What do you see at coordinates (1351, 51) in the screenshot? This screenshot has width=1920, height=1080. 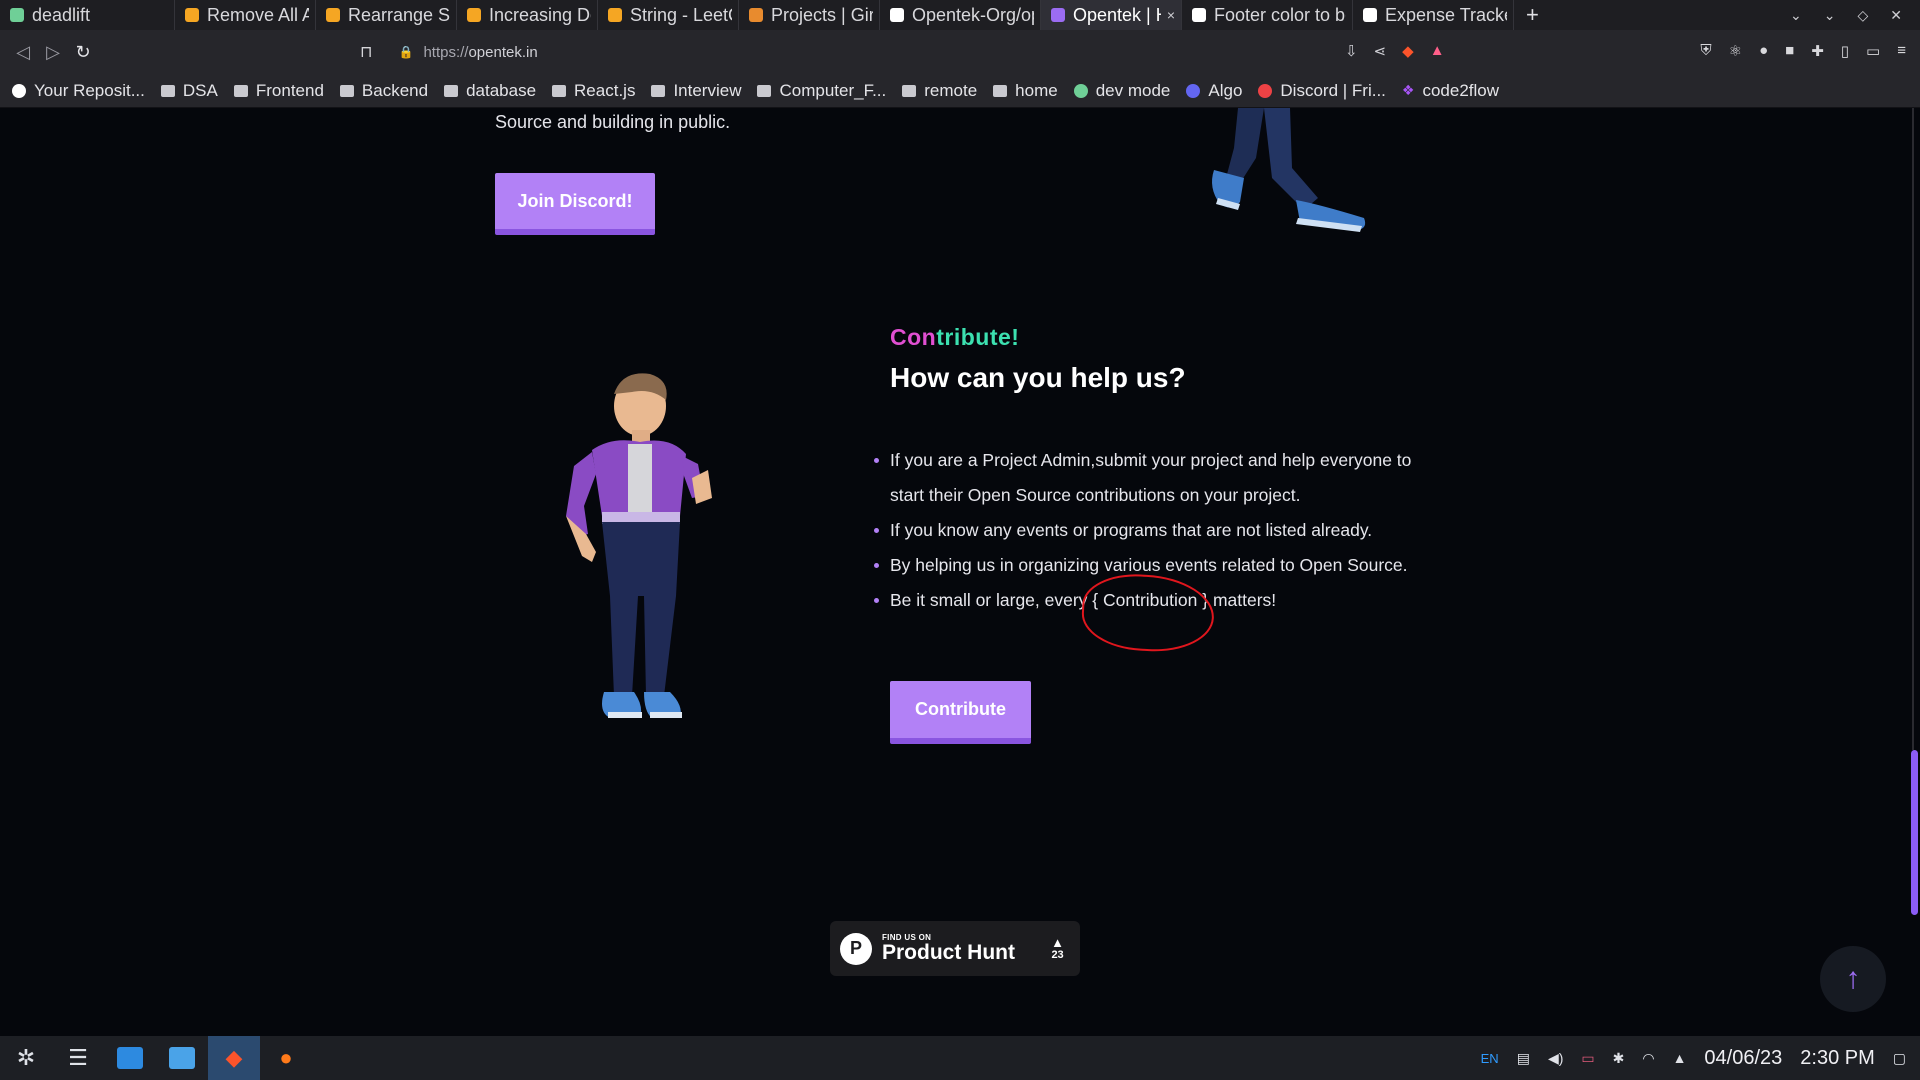 I see `install-app-icon: ⇩` at bounding box center [1351, 51].